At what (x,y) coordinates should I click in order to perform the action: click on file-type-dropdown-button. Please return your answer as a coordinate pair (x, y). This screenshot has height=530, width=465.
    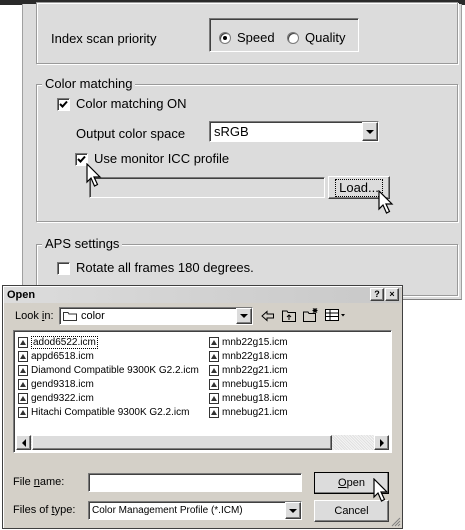
    Looking at the image, I should click on (293, 510).